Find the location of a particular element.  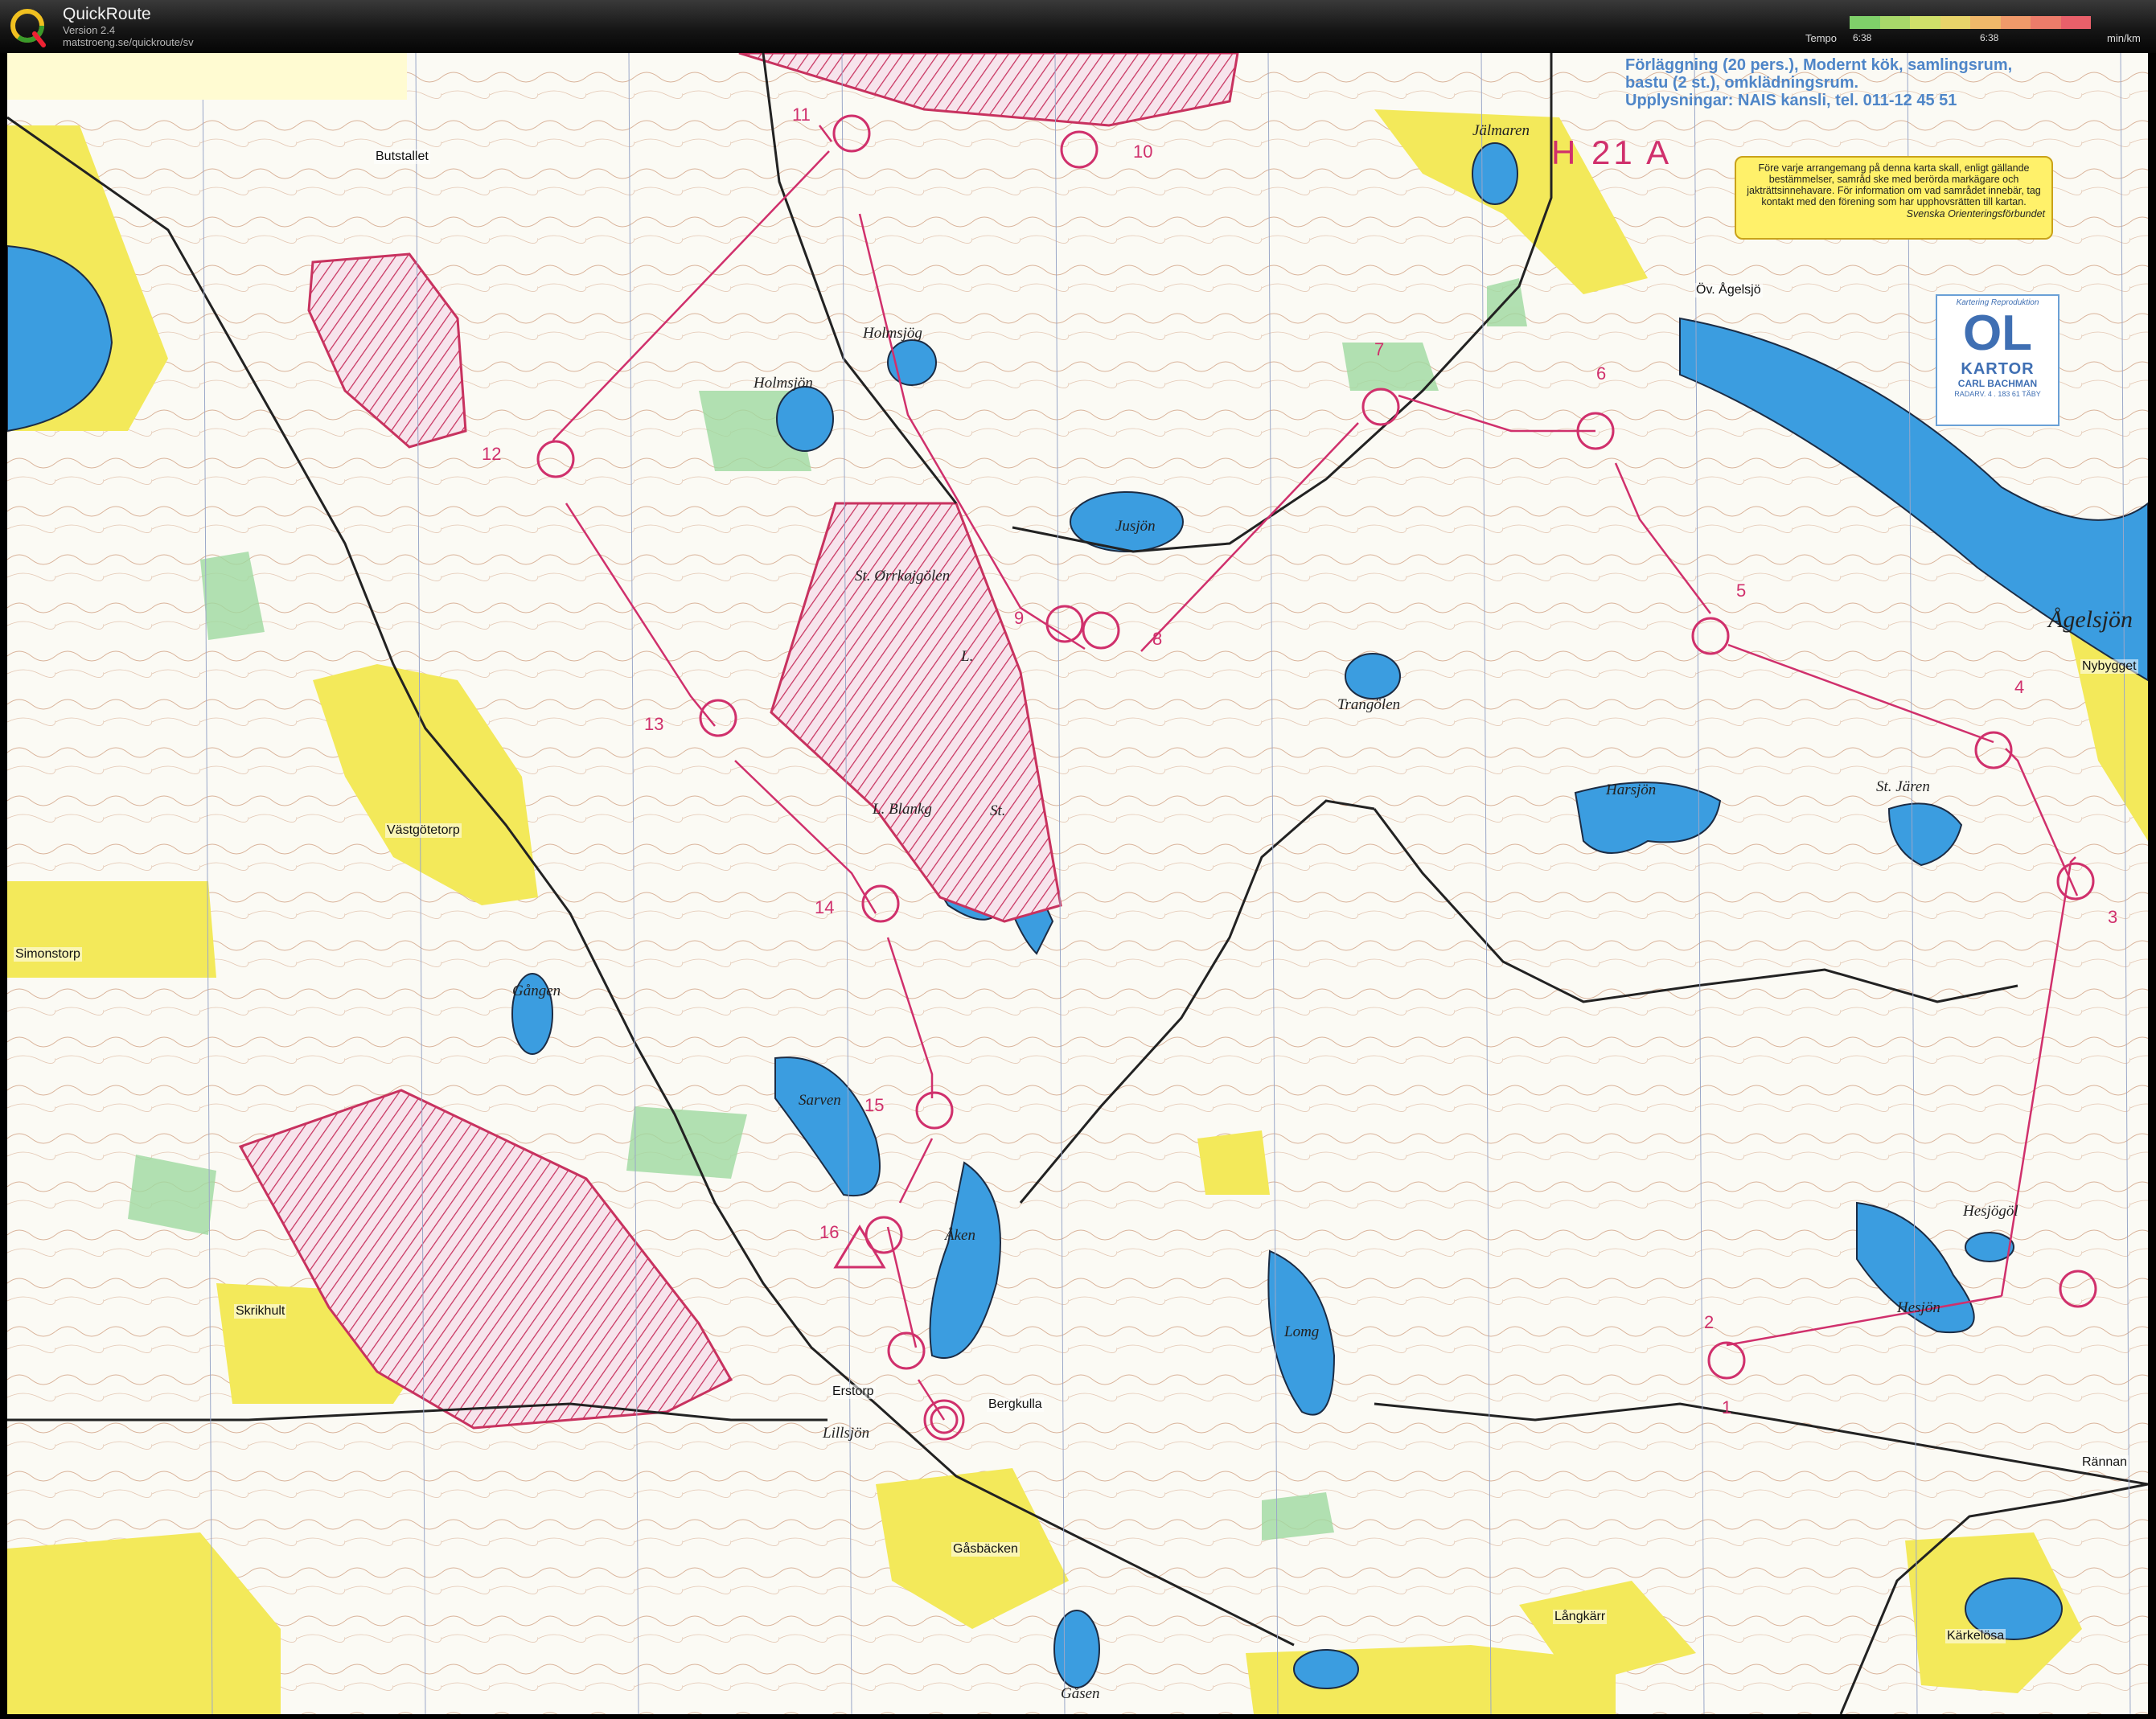

logo-name: KARTOR is located at coordinates (1998, 369).